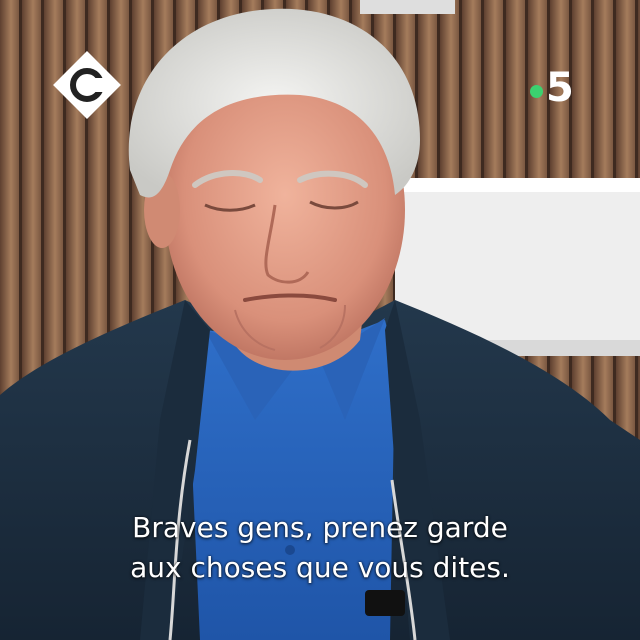 This screenshot has height=640, width=640. I want to click on channel-number: 5, so click(560, 88).